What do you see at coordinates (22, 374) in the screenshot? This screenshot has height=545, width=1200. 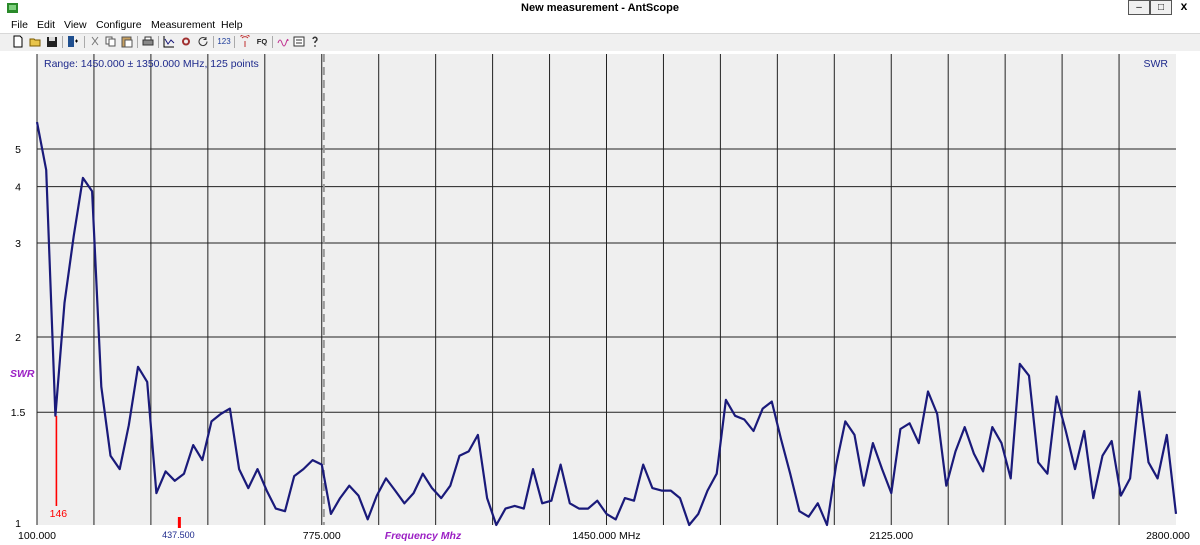 I see `y-axis-title: SWR` at bounding box center [22, 374].